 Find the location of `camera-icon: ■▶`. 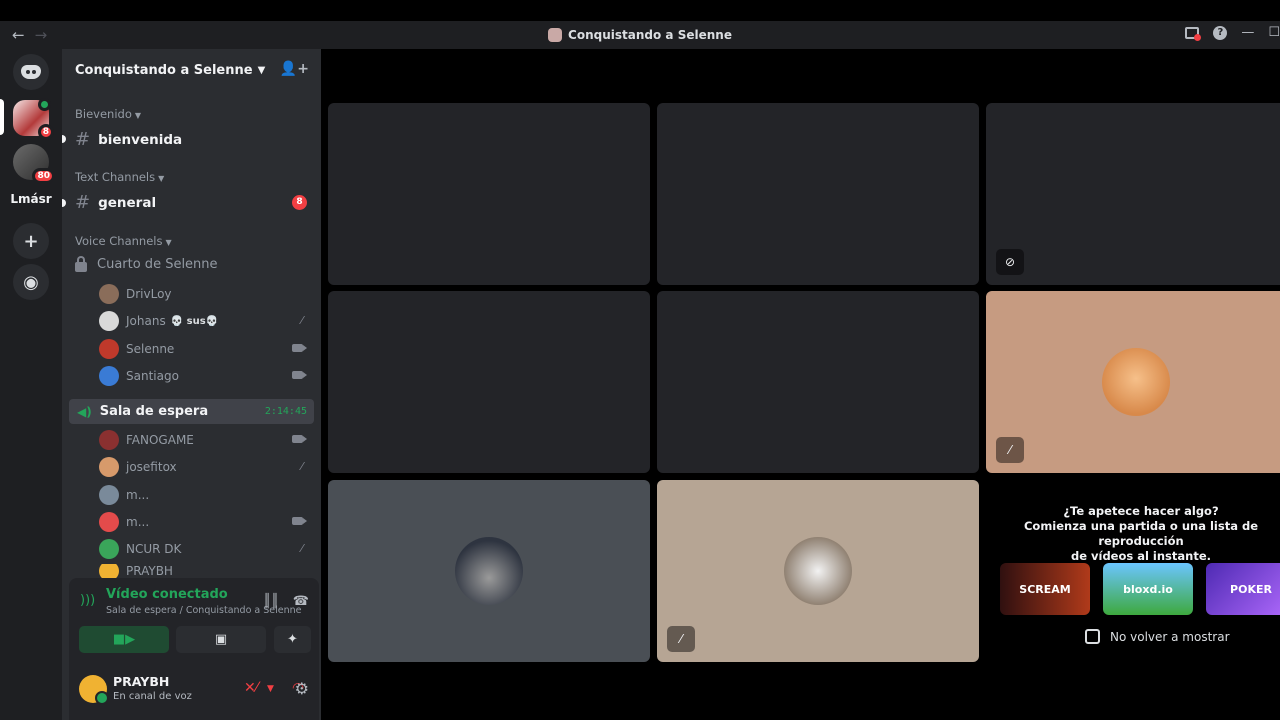

camera-icon: ■▶ is located at coordinates (124, 639).